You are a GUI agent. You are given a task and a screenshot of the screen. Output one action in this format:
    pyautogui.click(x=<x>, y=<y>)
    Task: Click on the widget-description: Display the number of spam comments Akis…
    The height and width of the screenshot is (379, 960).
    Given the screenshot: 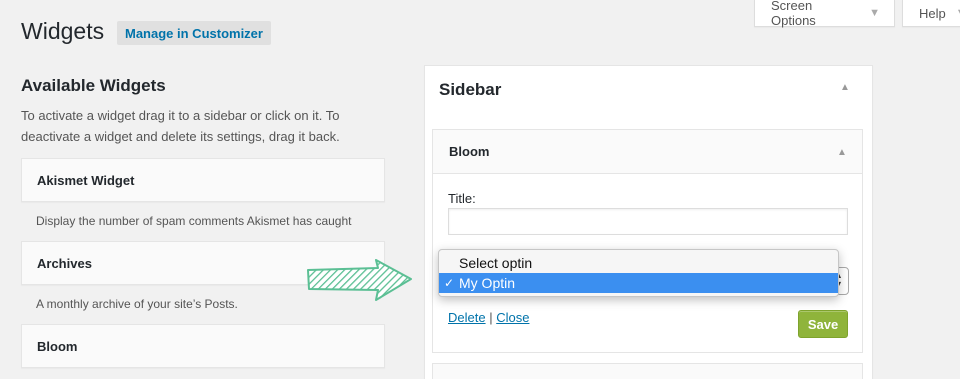 What is the action you would take?
    pyautogui.click(x=194, y=221)
    